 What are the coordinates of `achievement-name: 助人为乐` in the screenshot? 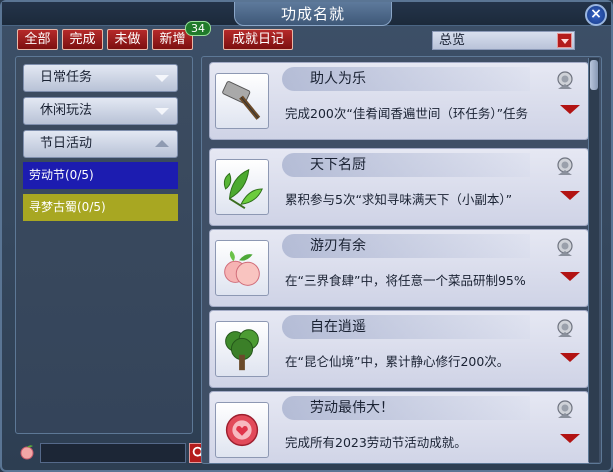 It's located at (338, 79).